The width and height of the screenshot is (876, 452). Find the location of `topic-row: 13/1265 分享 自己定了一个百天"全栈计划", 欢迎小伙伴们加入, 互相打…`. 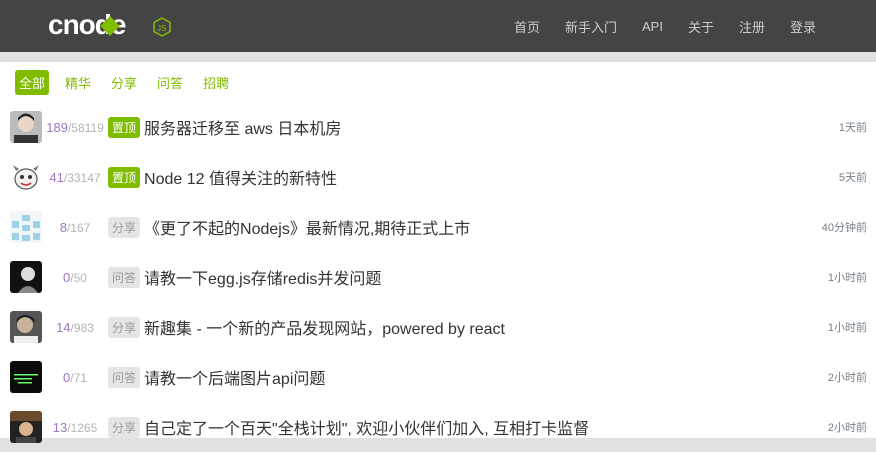

topic-row: 13/1265 分享 自己定了一个百天"全栈计划", 欢迎小伙伴们加入, 互相打… is located at coordinates (438, 427).